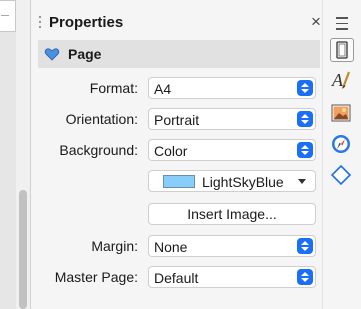 This screenshot has height=309, width=361. Describe the element at coordinates (23, 249) in the screenshot. I see `scrollbar-thumb` at that location.